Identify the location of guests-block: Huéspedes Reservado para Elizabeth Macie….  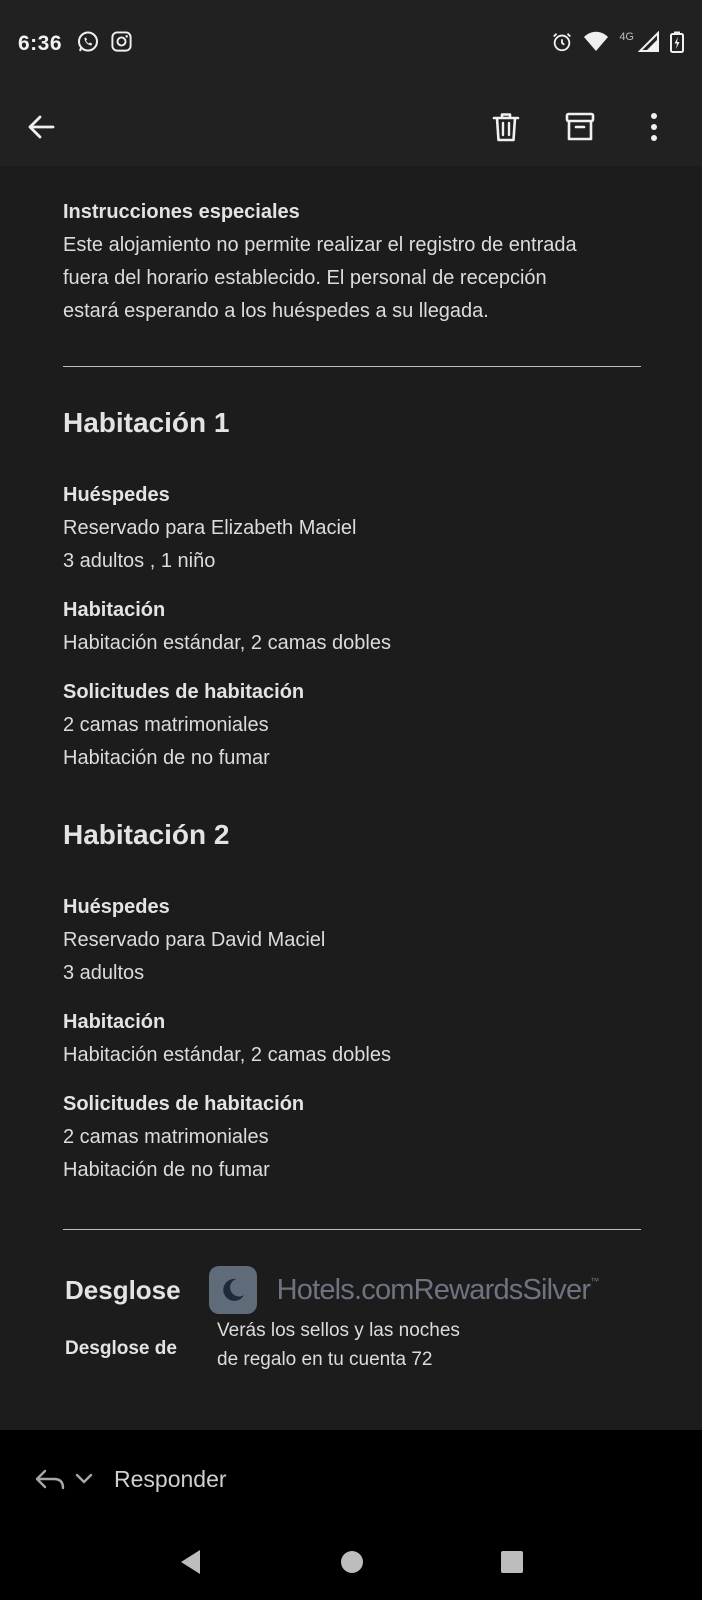
(352, 528).